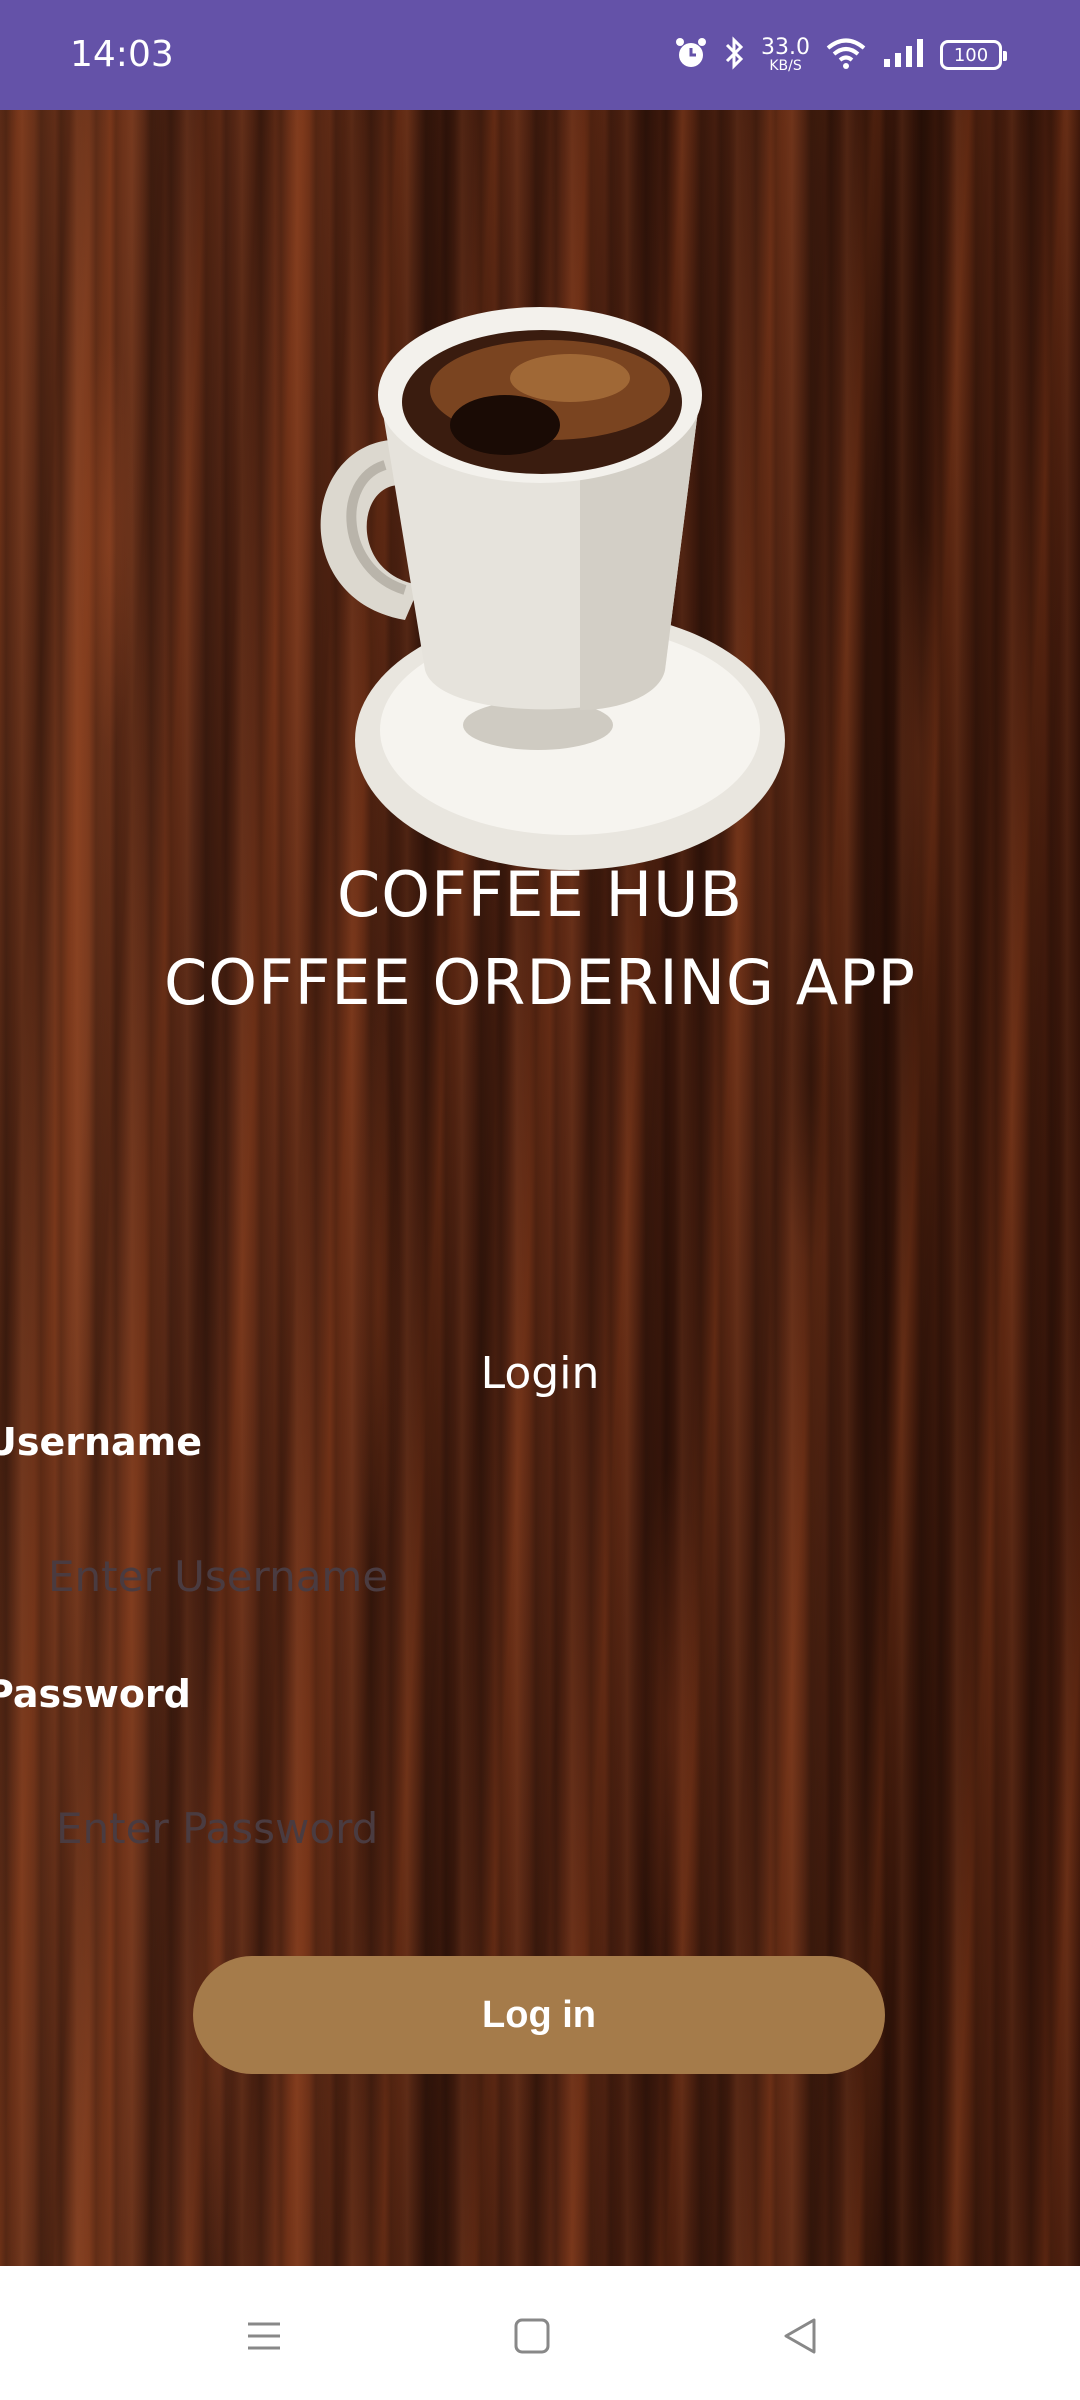 The height and width of the screenshot is (2400, 1080). I want to click on navigation-bar, so click(540, 2333).